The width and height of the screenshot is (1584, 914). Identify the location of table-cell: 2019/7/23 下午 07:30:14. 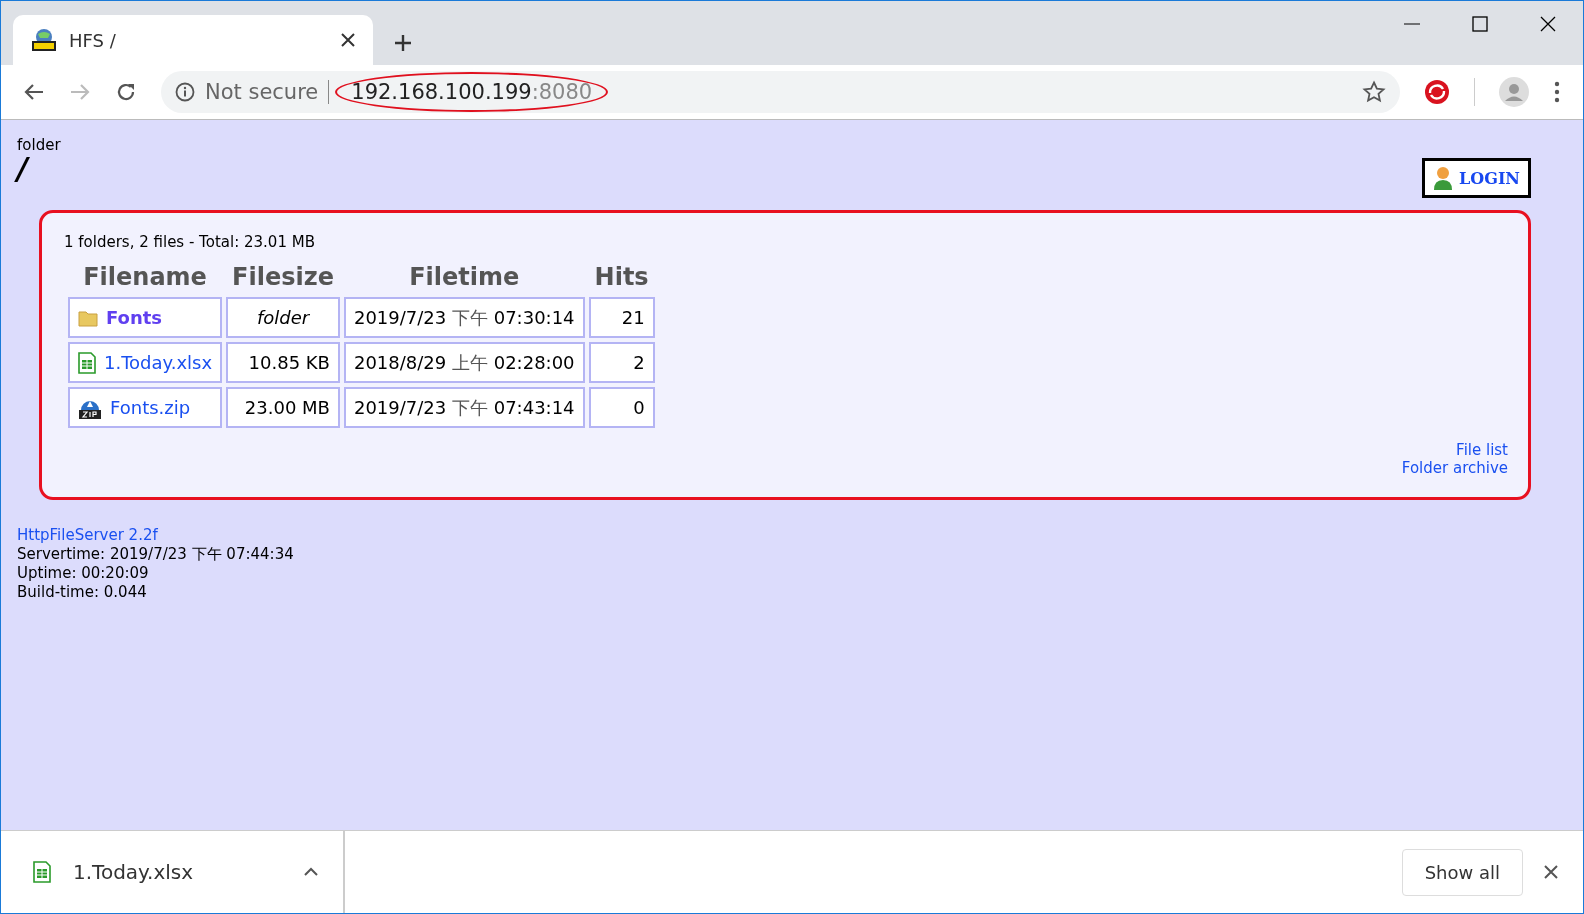
(464, 317).